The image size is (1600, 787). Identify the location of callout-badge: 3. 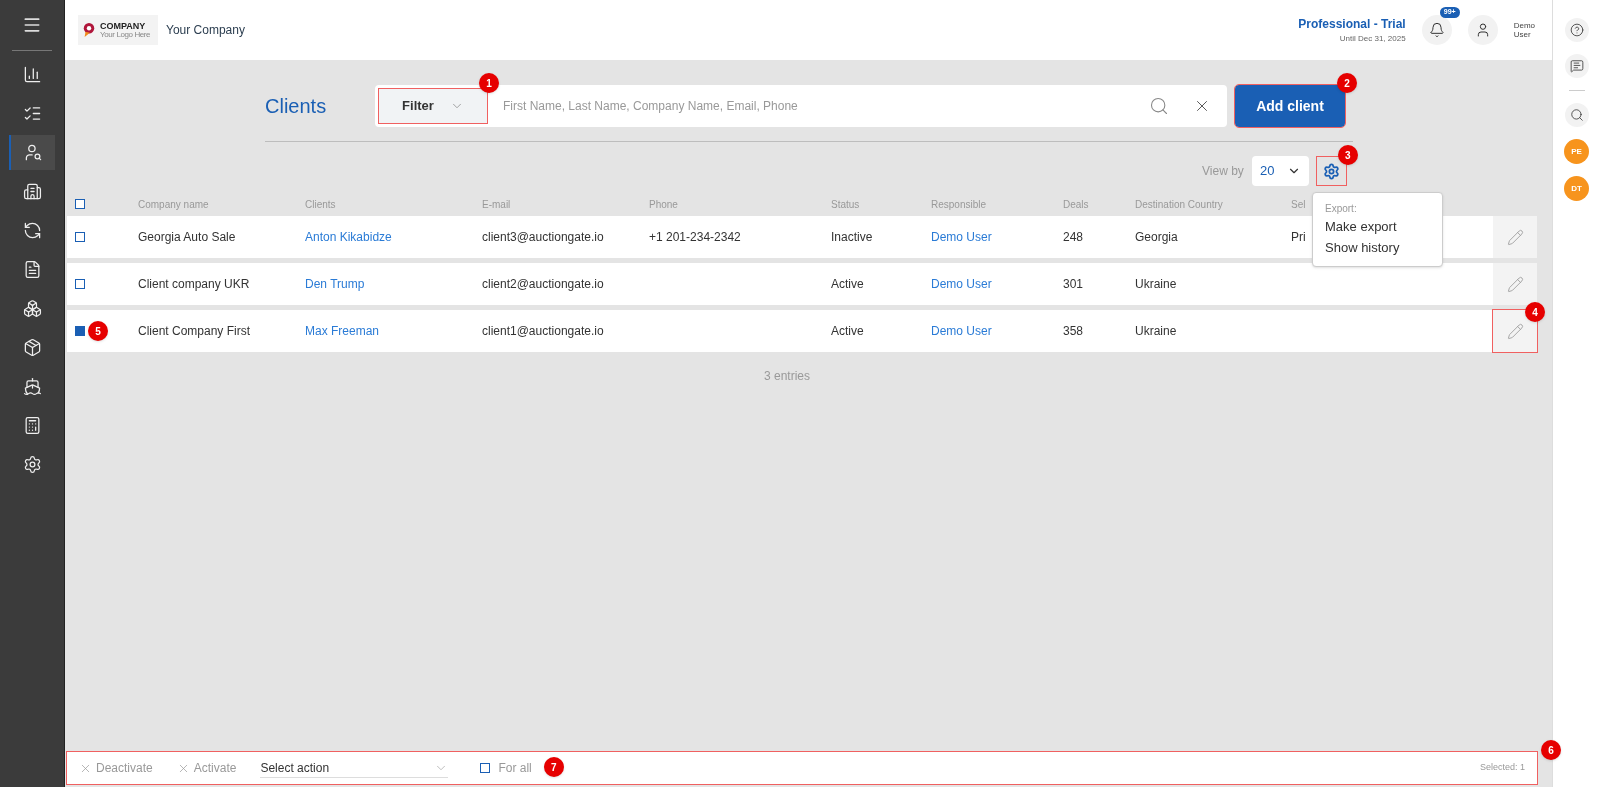
(1347, 155).